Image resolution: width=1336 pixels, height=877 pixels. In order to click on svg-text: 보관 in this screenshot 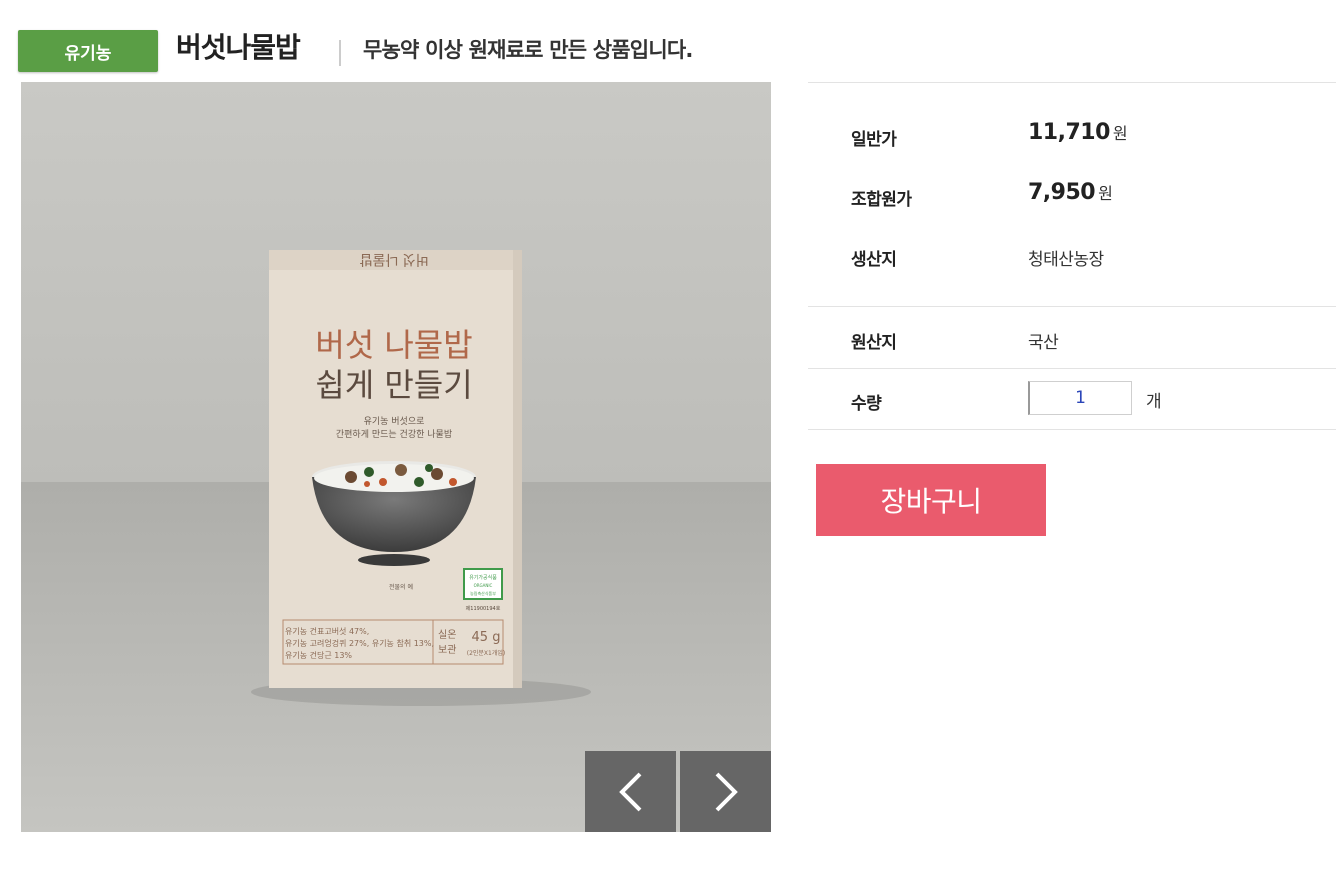, I will do `click(447, 650)`.